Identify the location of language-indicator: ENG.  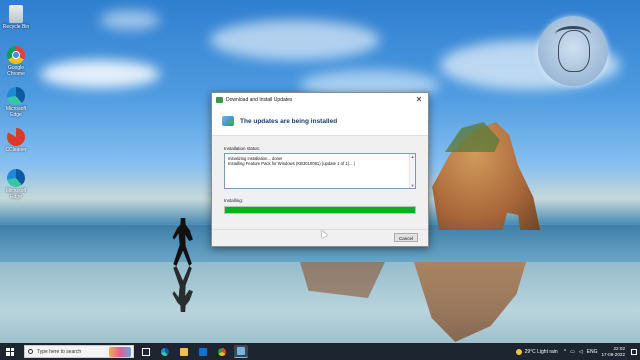
(592, 352).